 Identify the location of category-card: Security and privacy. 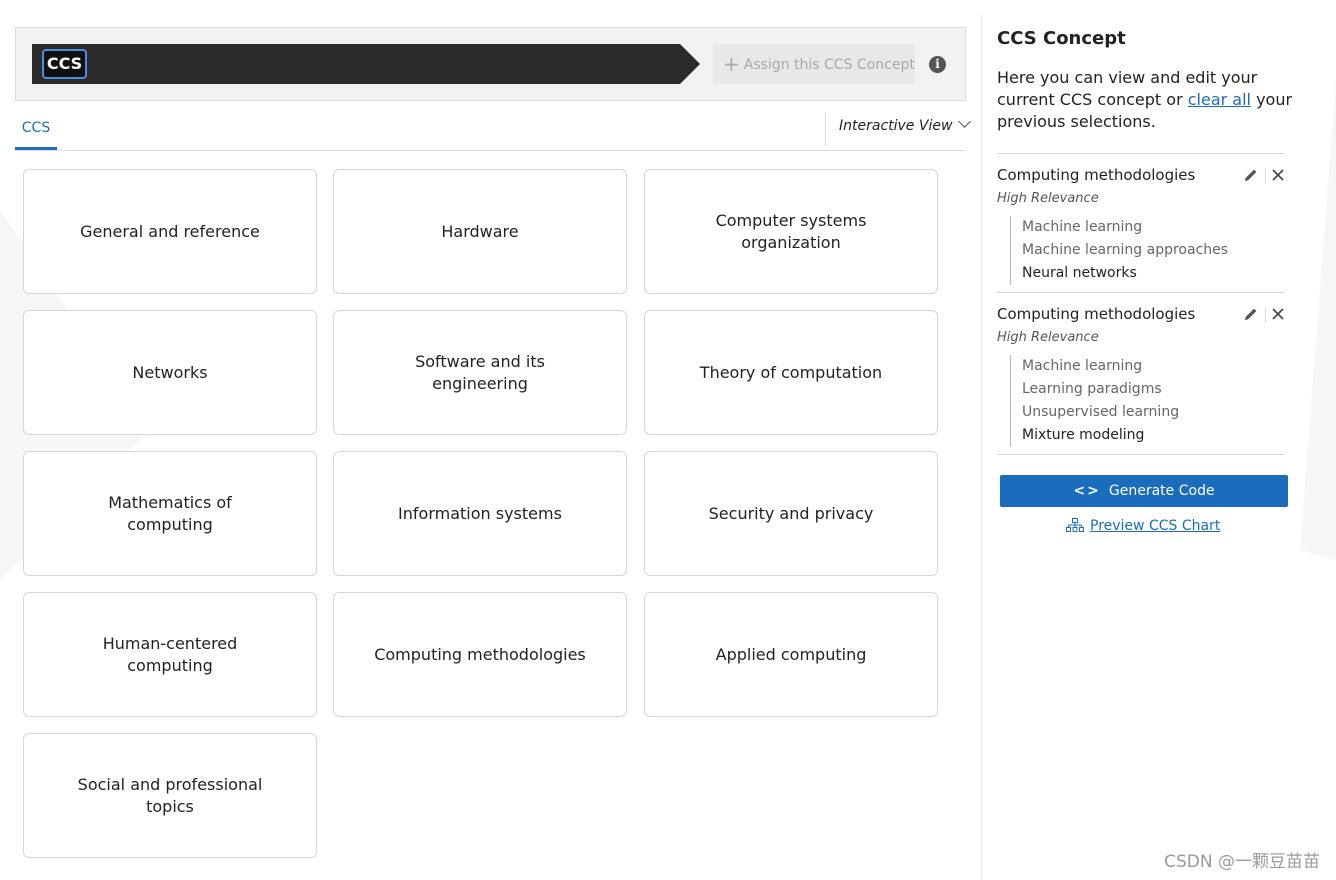
(791, 513).